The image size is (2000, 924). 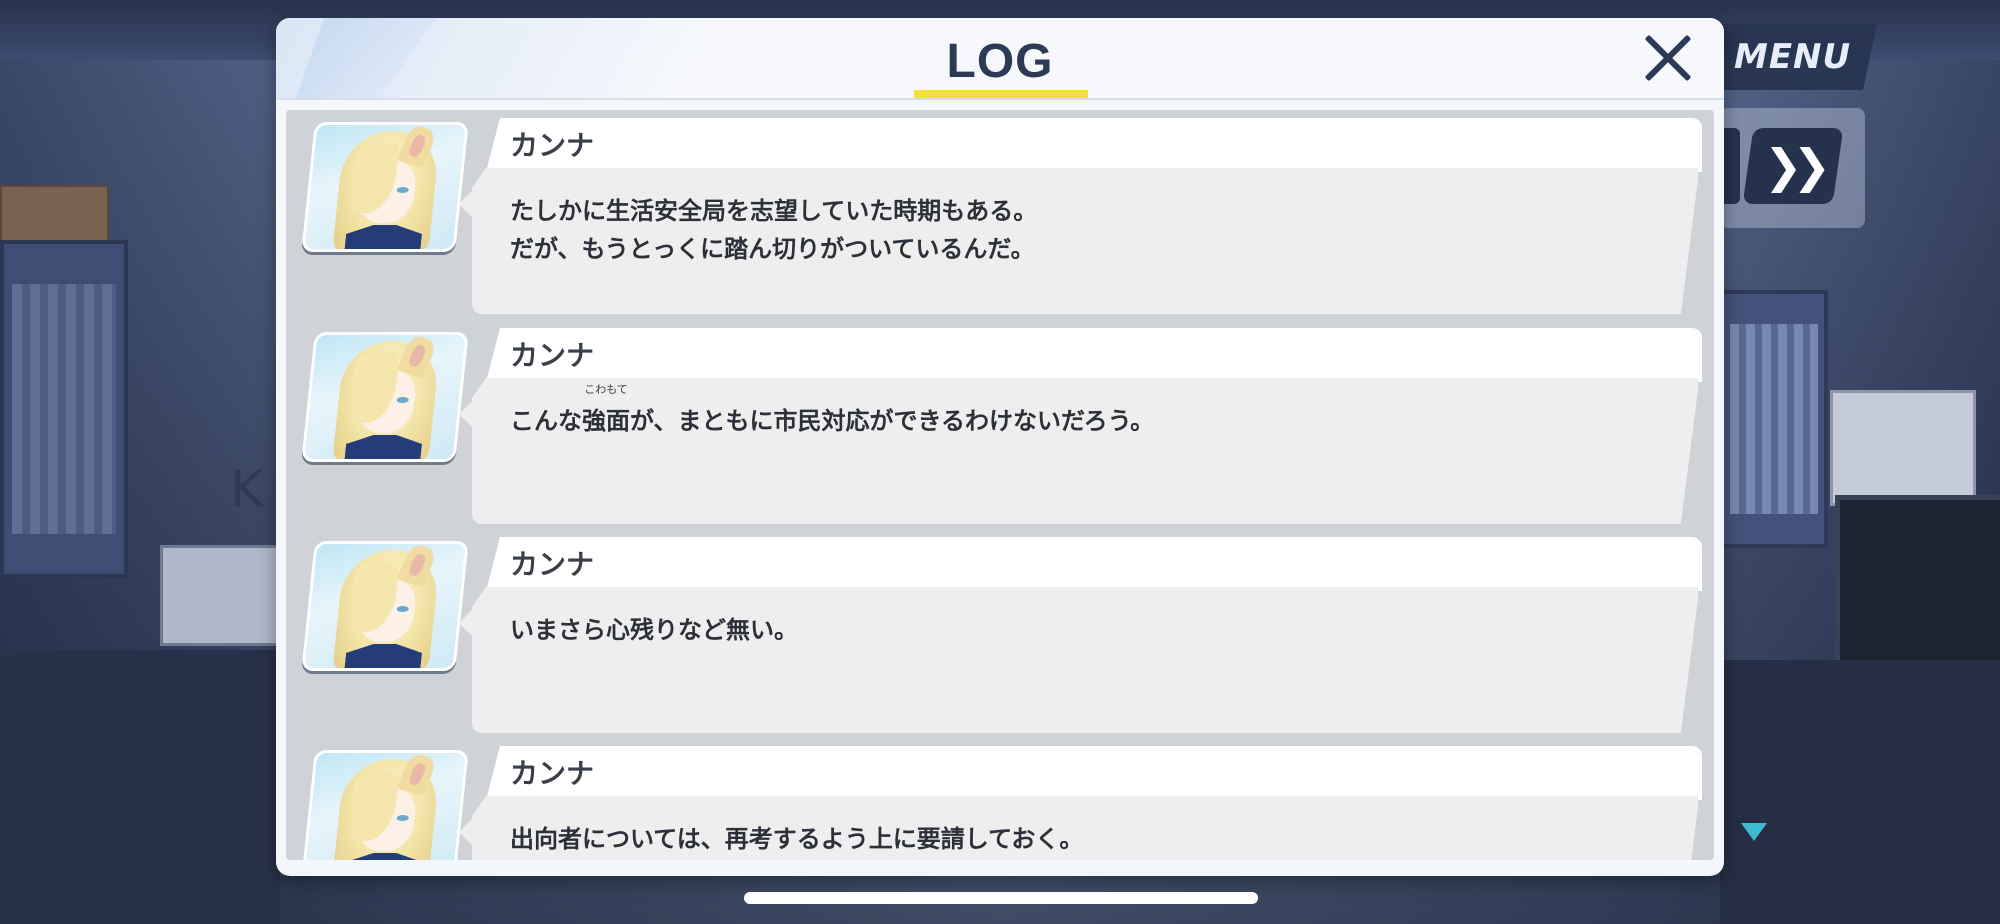 I want to click on log-title: LOG, so click(x=1000, y=61).